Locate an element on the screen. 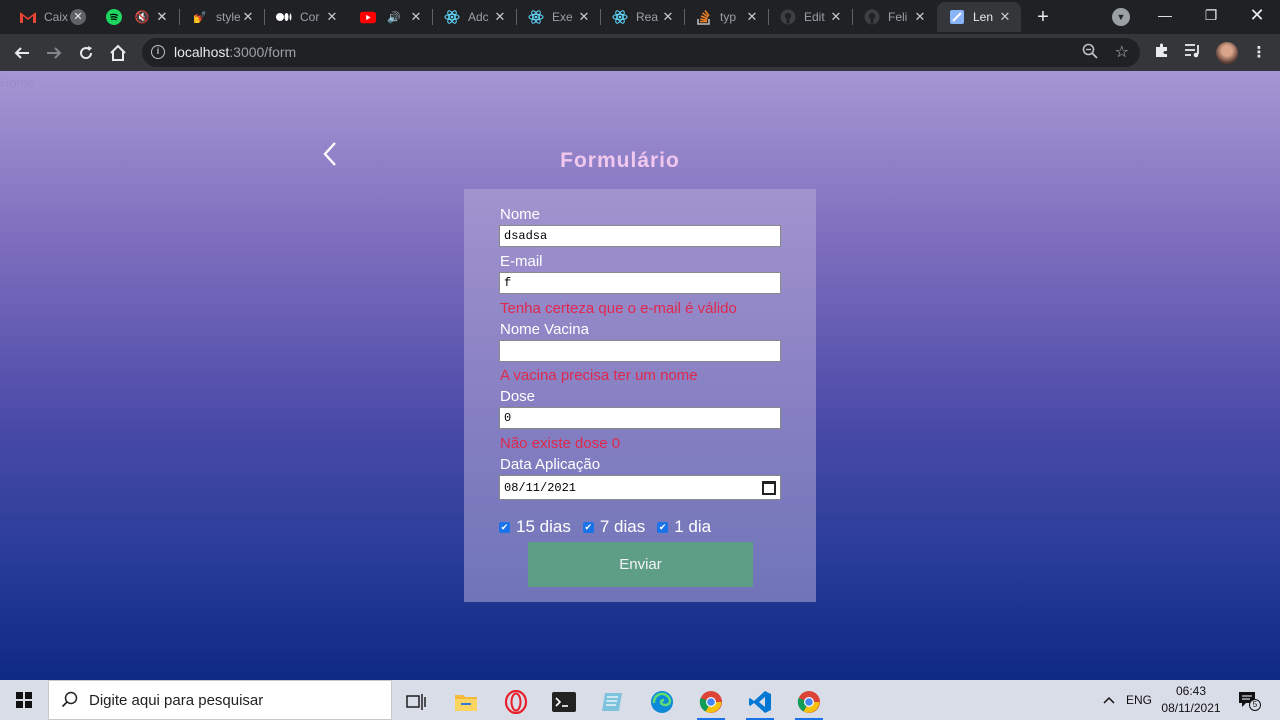 This screenshot has height=720, width=1280. task-view-button is located at coordinates (416, 702).